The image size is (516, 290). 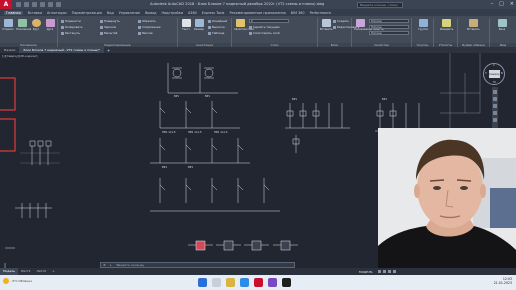 I want to click on redo-icon, so click(x=58, y=4).